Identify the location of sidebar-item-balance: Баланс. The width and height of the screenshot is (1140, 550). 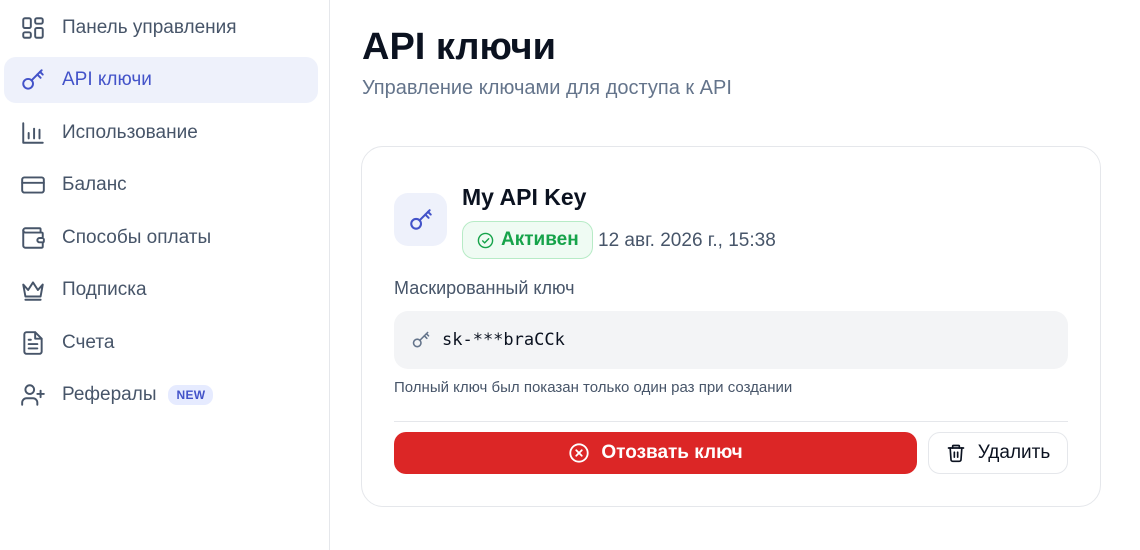
(161, 185).